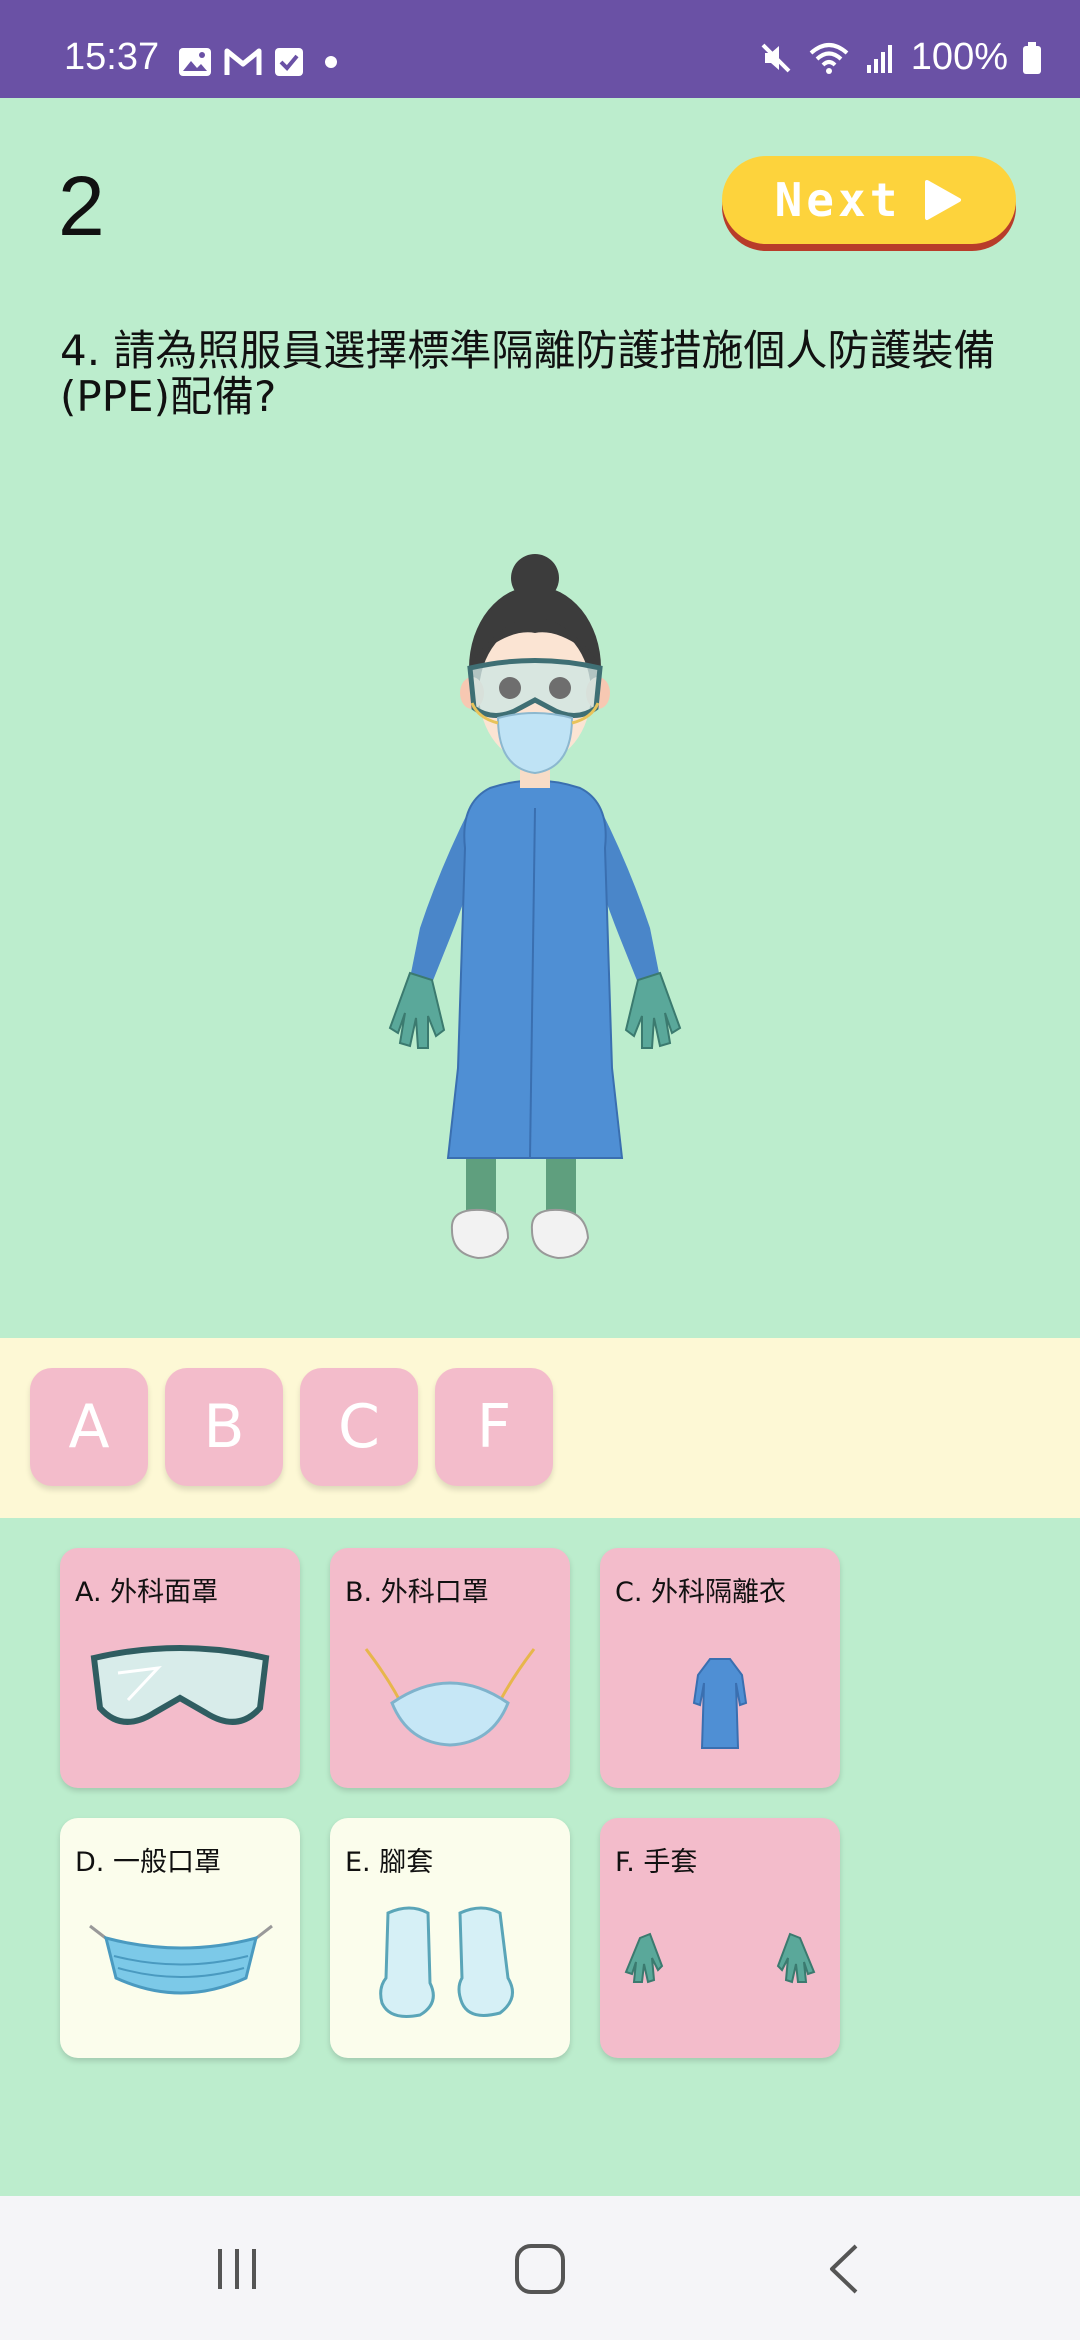  What do you see at coordinates (540, 49) in the screenshot?
I see `status-bar: 15:37 100%` at bounding box center [540, 49].